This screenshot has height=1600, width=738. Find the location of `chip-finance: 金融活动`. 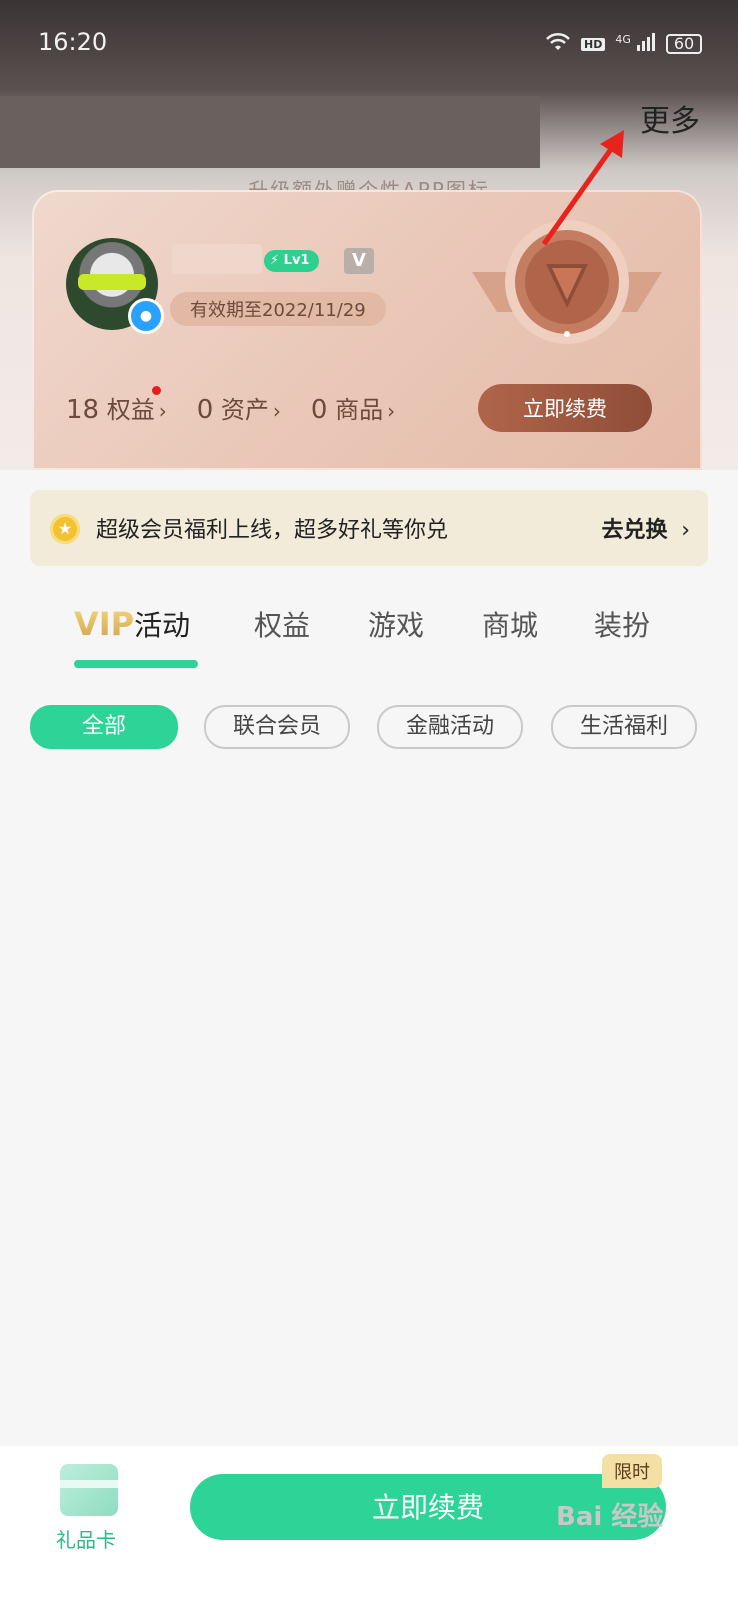

chip-finance: 金融活动 is located at coordinates (450, 727).